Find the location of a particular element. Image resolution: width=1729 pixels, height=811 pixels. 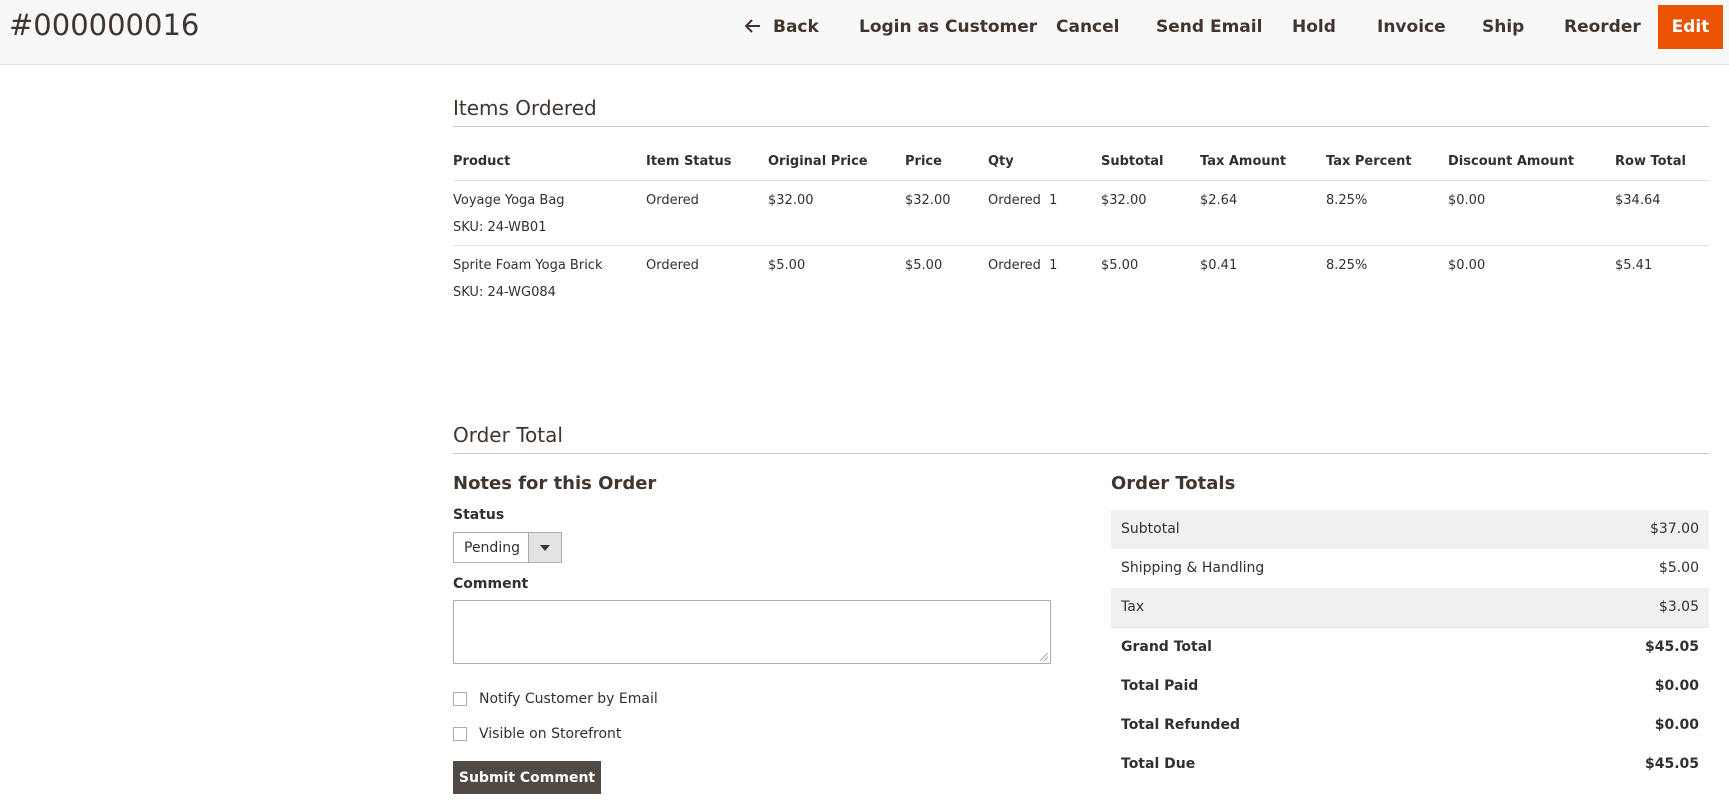

totals-label: Total Paid is located at coordinates (1160, 686).